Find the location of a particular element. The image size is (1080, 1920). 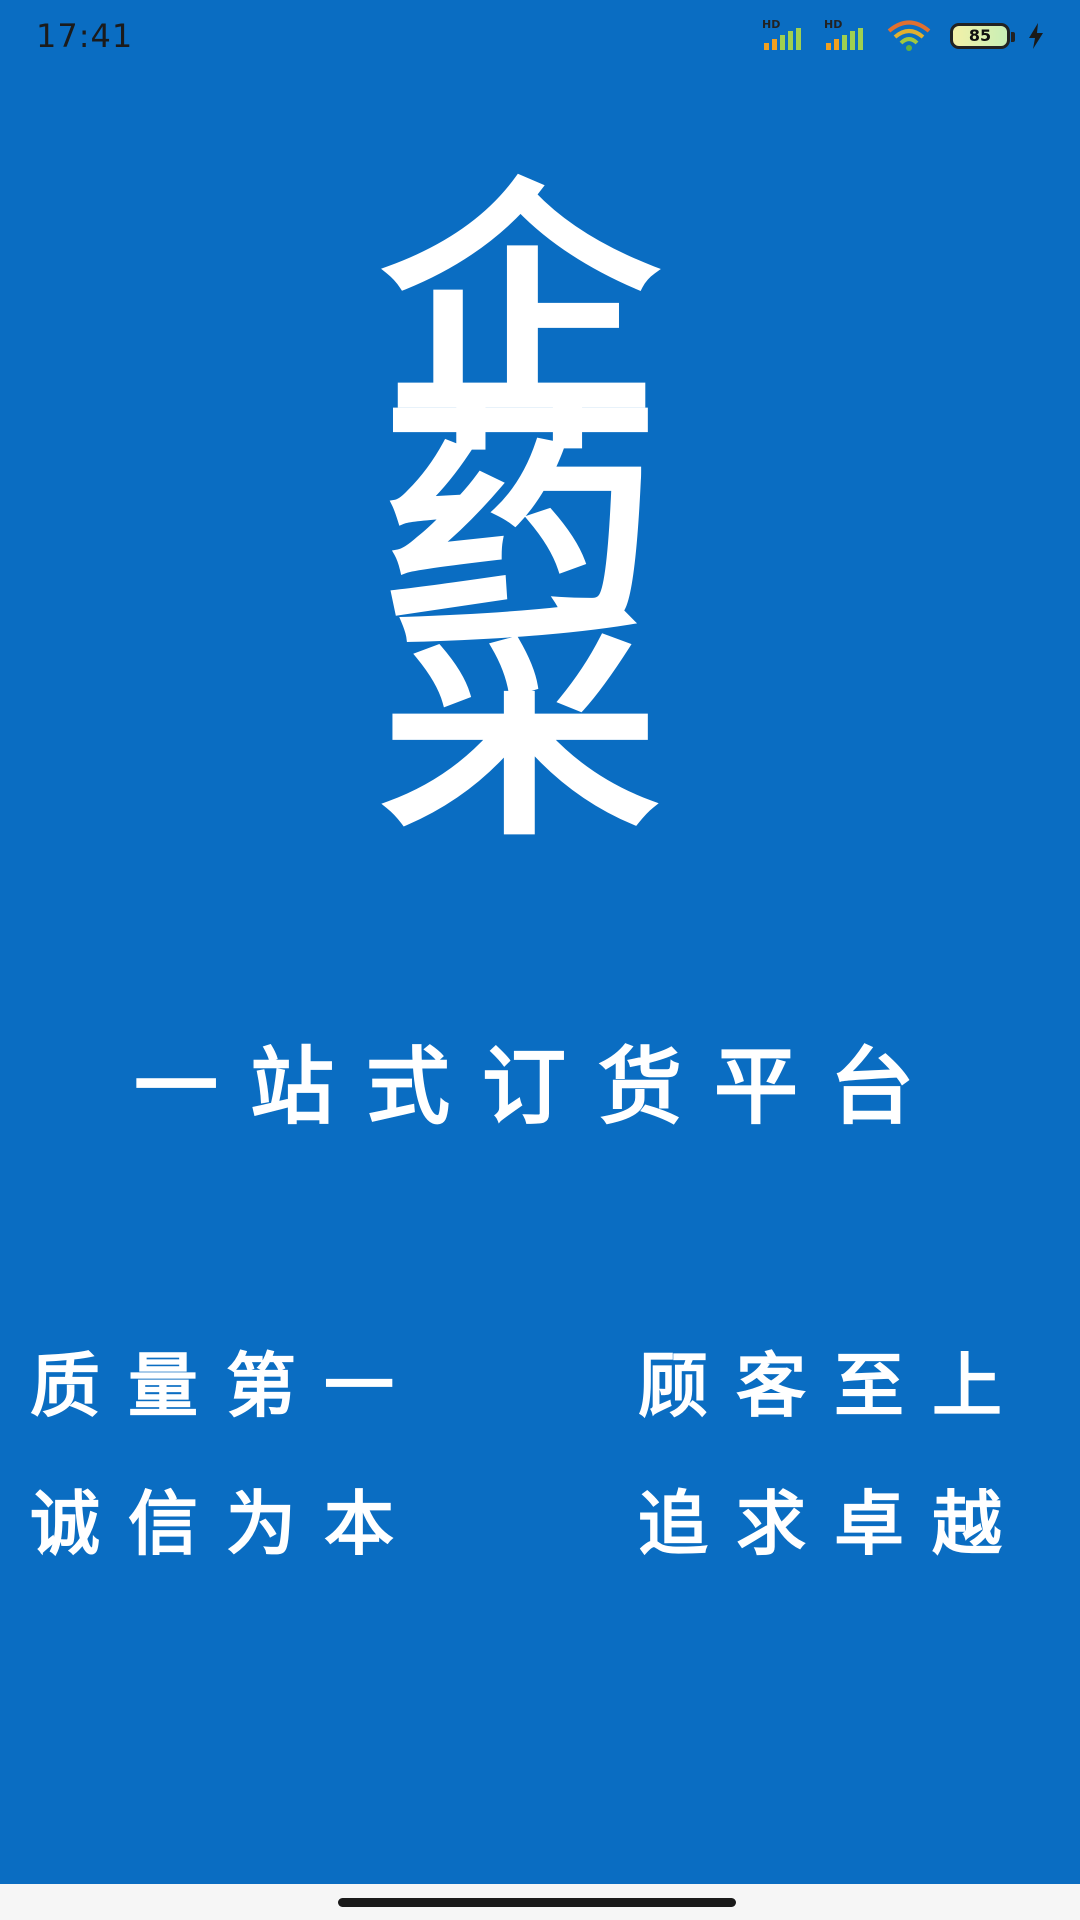

battery-icon: 85 is located at coordinates (982, 36).